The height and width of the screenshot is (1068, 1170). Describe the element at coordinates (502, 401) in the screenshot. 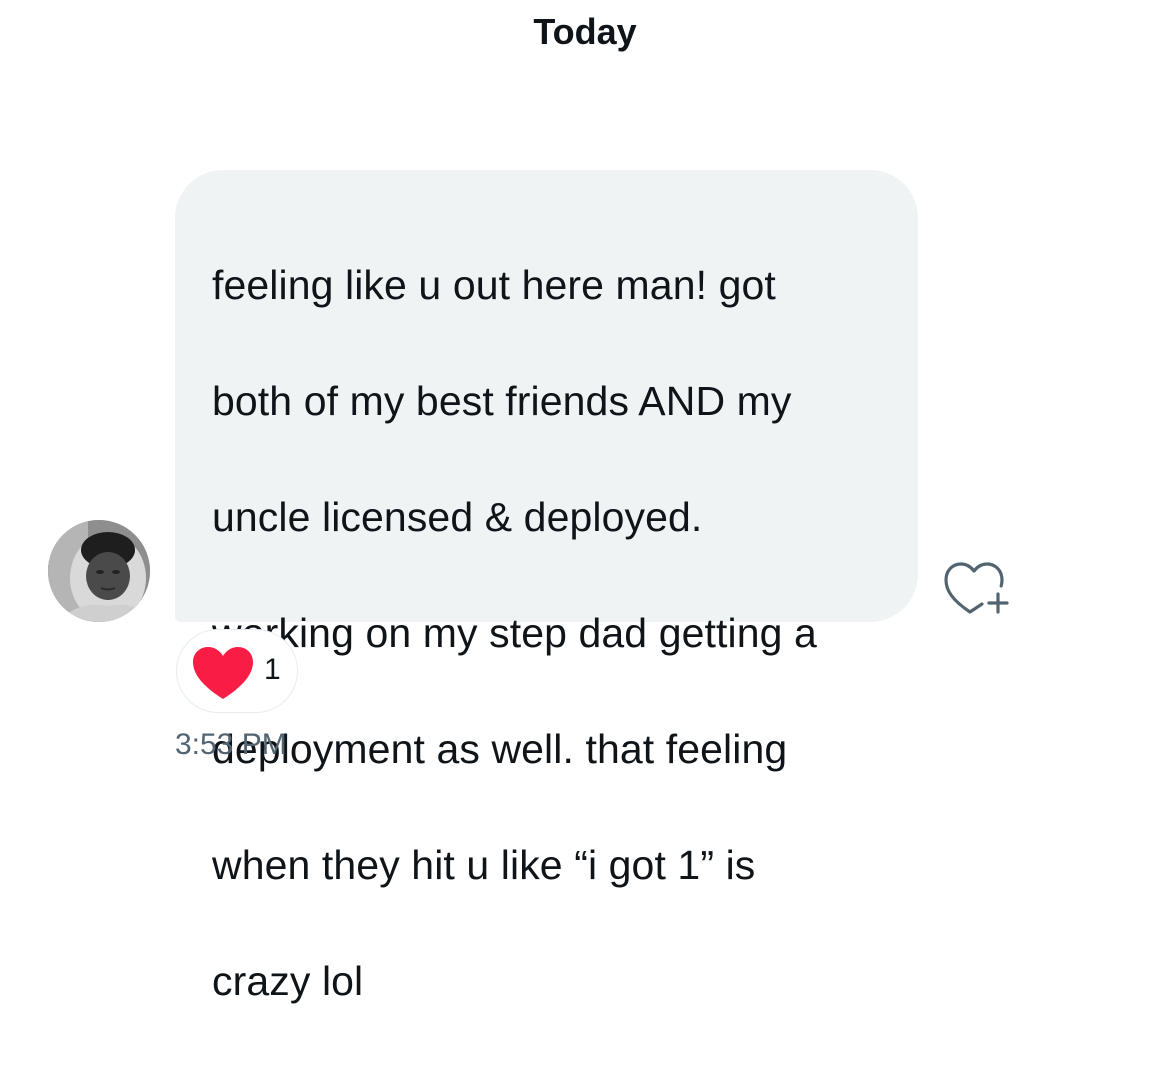

I see `message-line: both of my best friends AND my` at that location.